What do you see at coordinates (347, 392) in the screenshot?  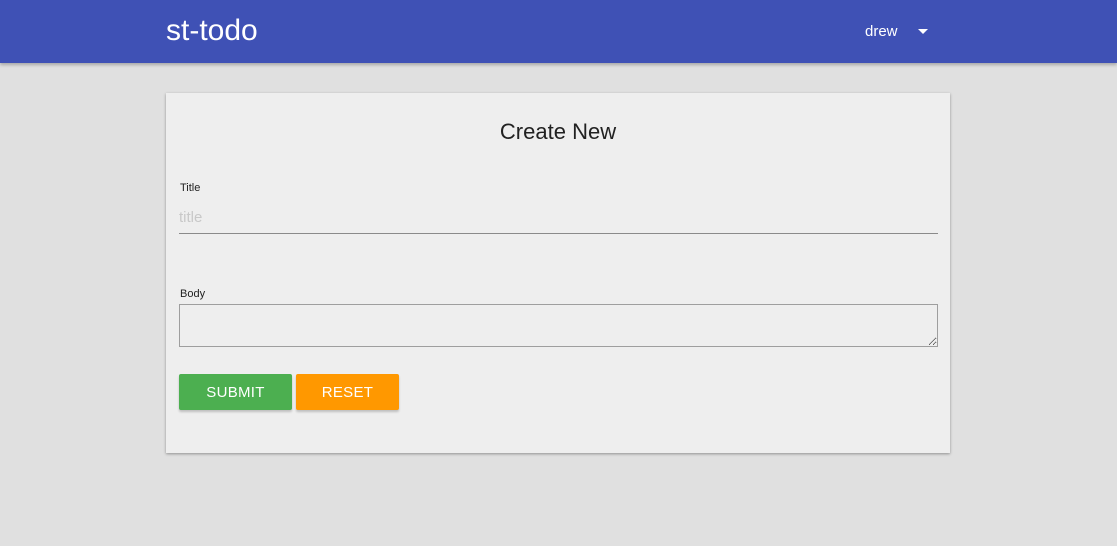 I see `reset-button: RESET` at bounding box center [347, 392].